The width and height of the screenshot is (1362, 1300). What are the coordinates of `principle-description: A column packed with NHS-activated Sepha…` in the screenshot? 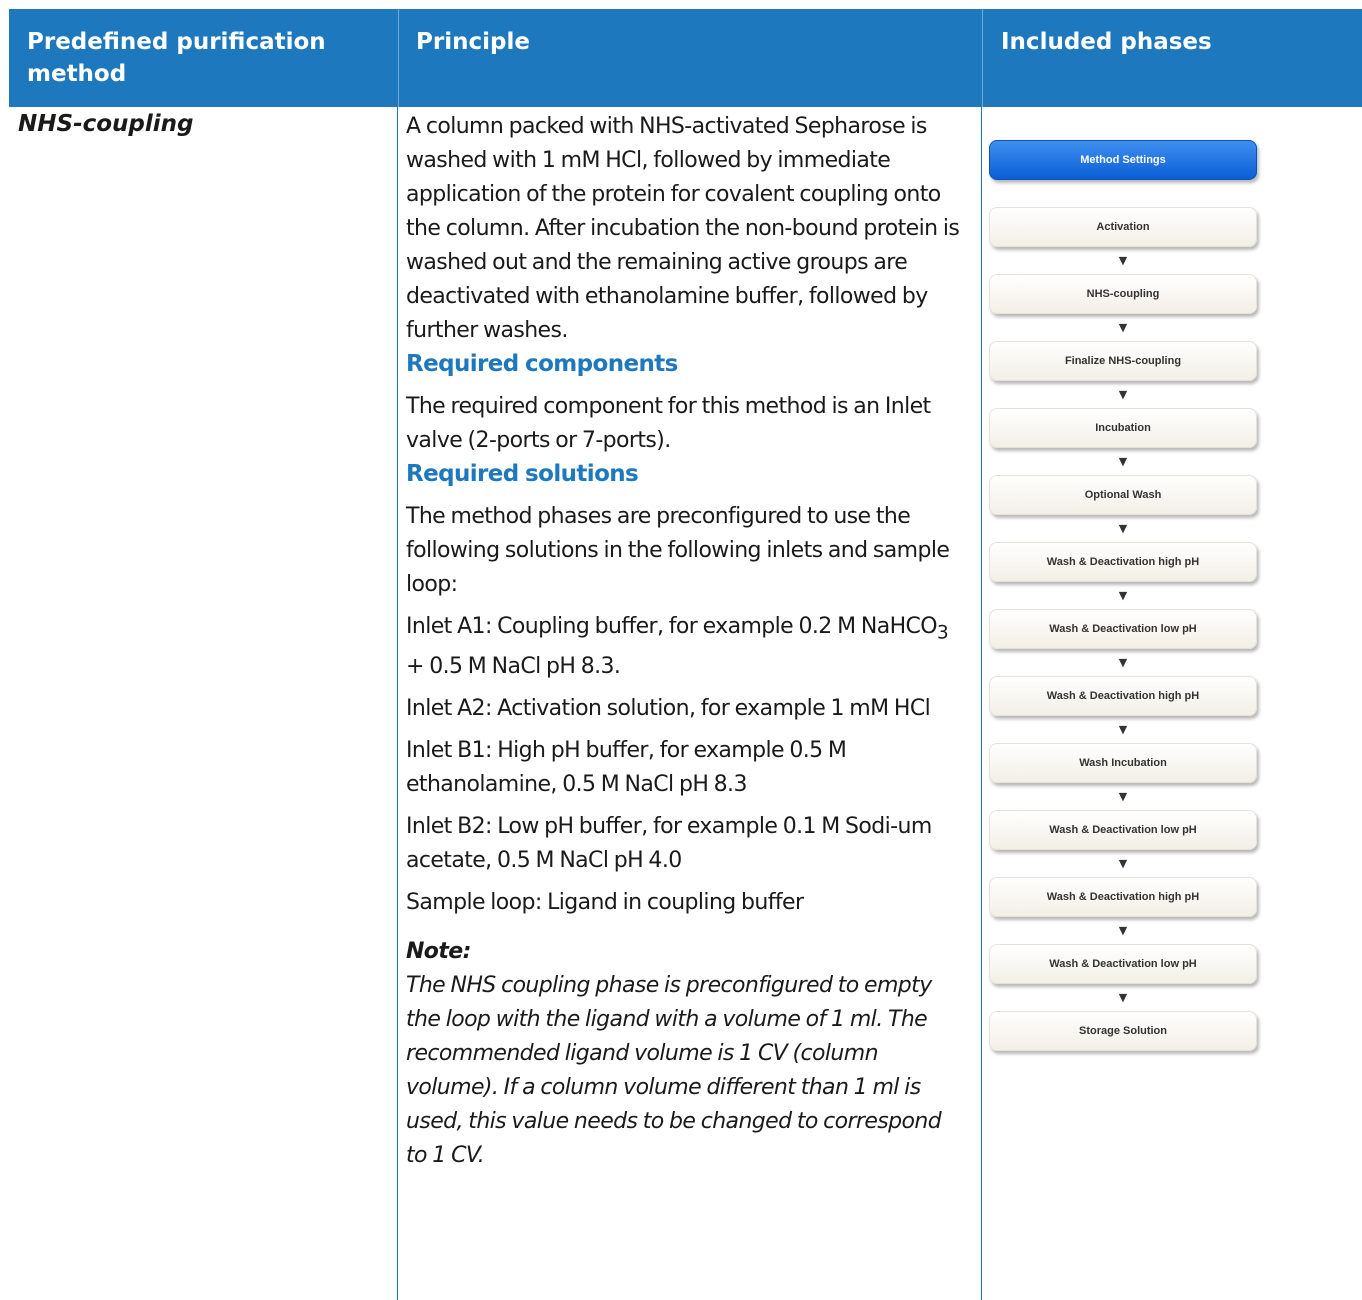 It's located at (683, 228).